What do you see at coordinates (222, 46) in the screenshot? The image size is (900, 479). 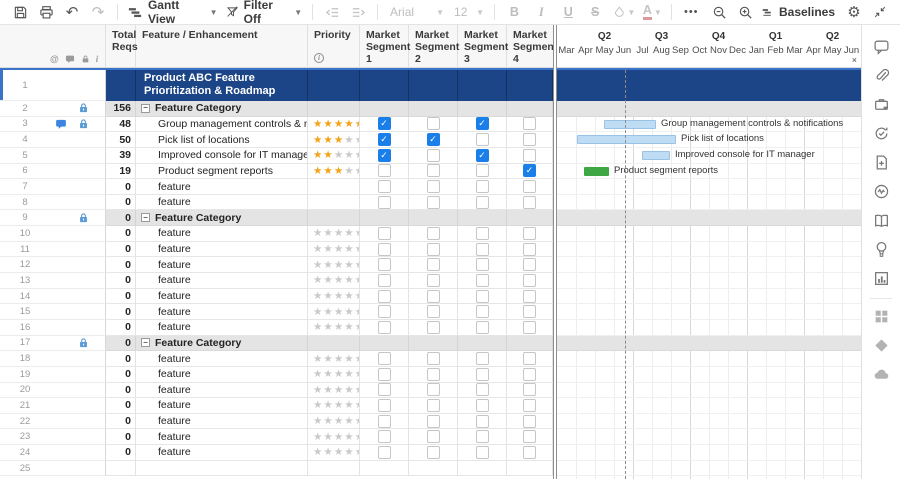 I see `column-header-feature: Feature / Enhancement` at bounding box center [222, 46].